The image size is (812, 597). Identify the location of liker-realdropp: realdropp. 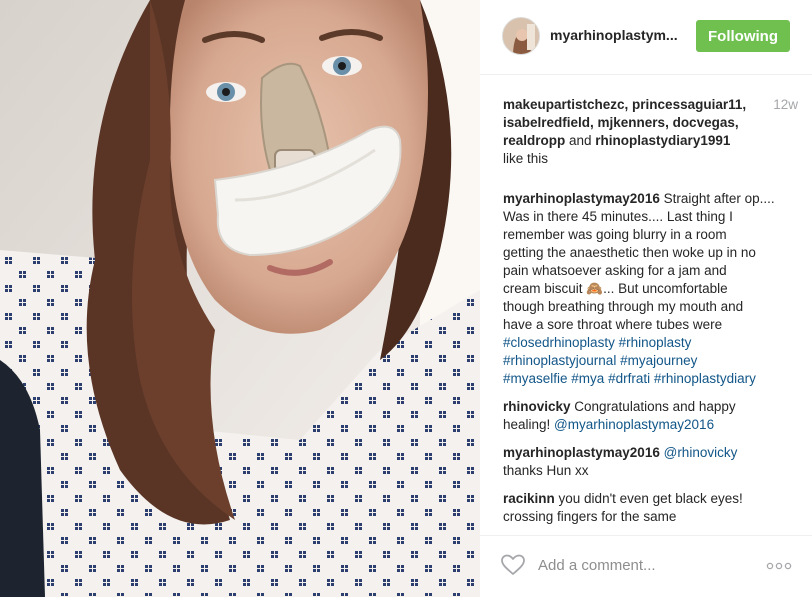
(534, 140).